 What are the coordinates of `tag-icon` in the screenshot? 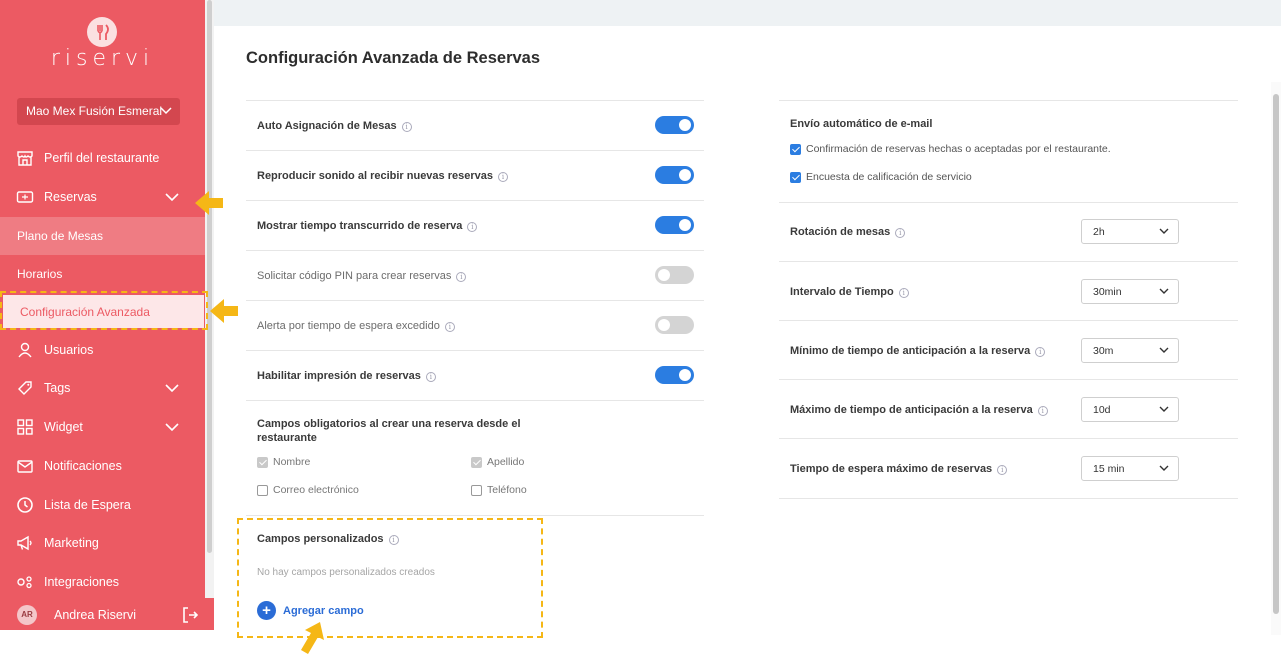 It's located at (25, 388).